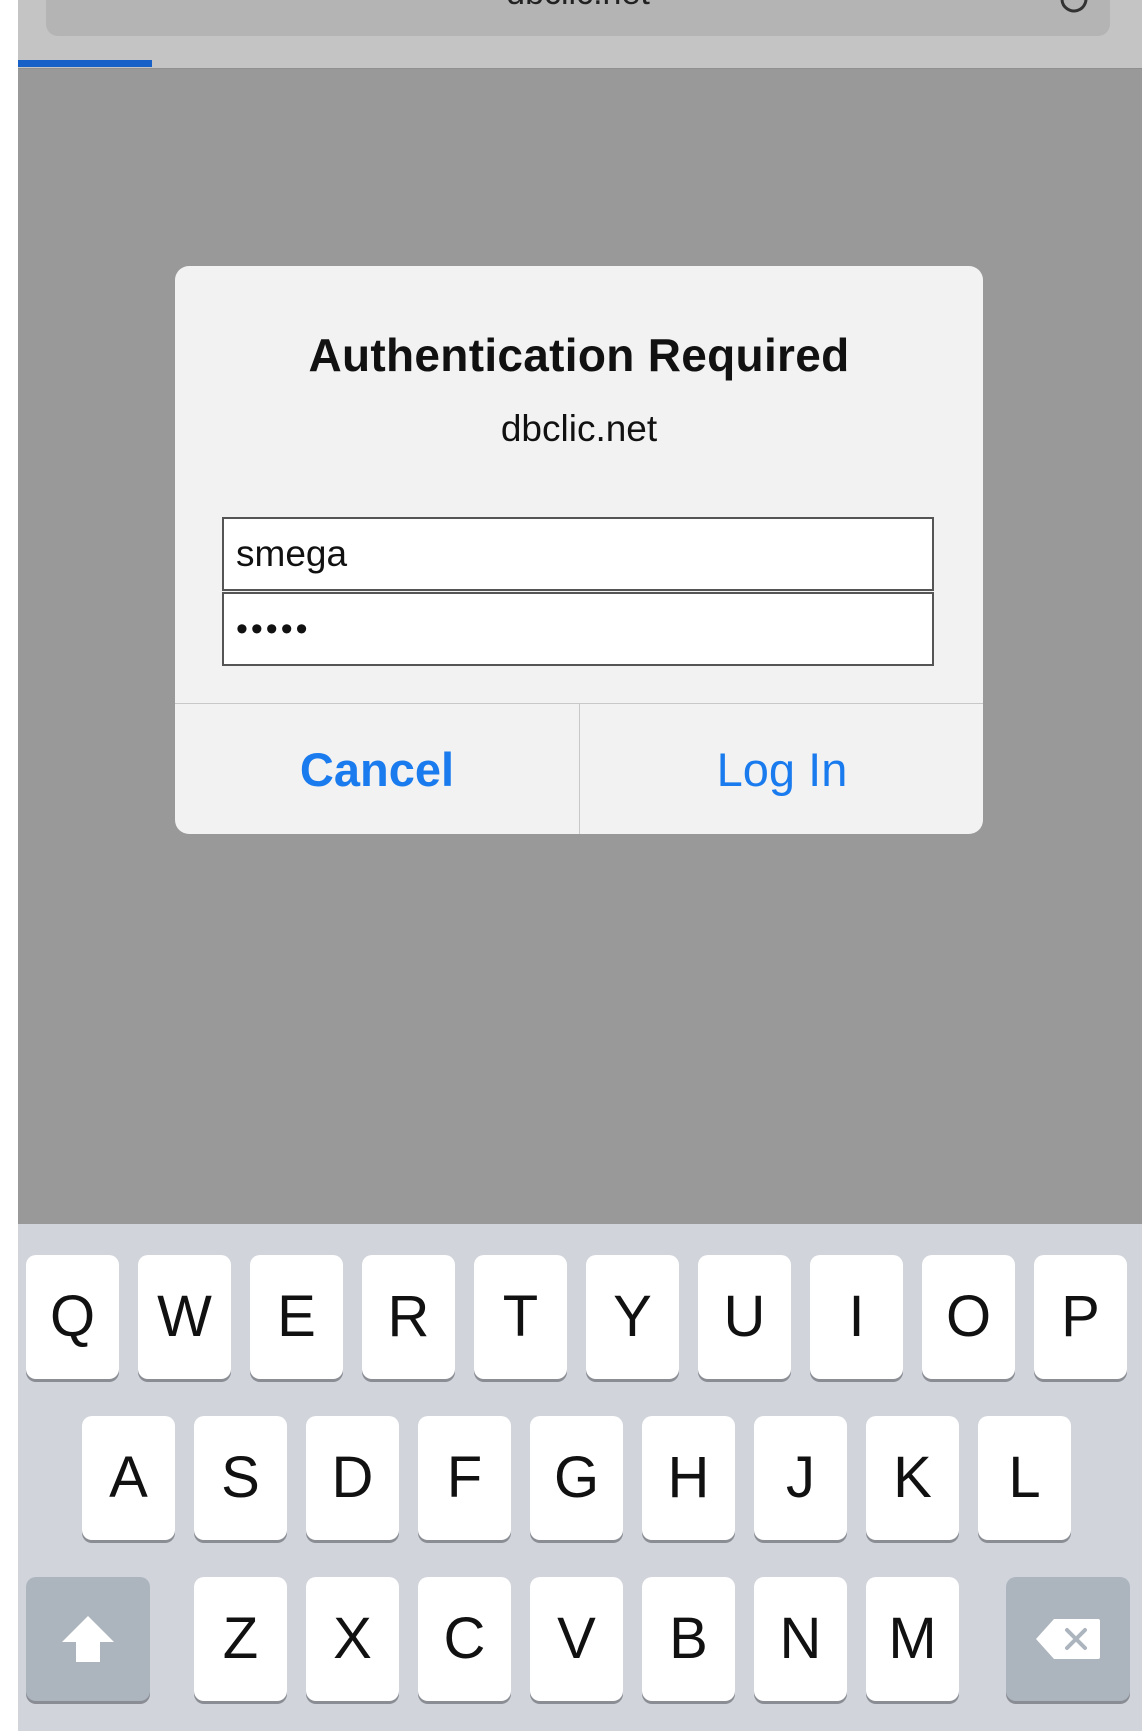  Describe the element at coordinates (632, 1317) in the screenshot. I see `key-y: Y` at that location.